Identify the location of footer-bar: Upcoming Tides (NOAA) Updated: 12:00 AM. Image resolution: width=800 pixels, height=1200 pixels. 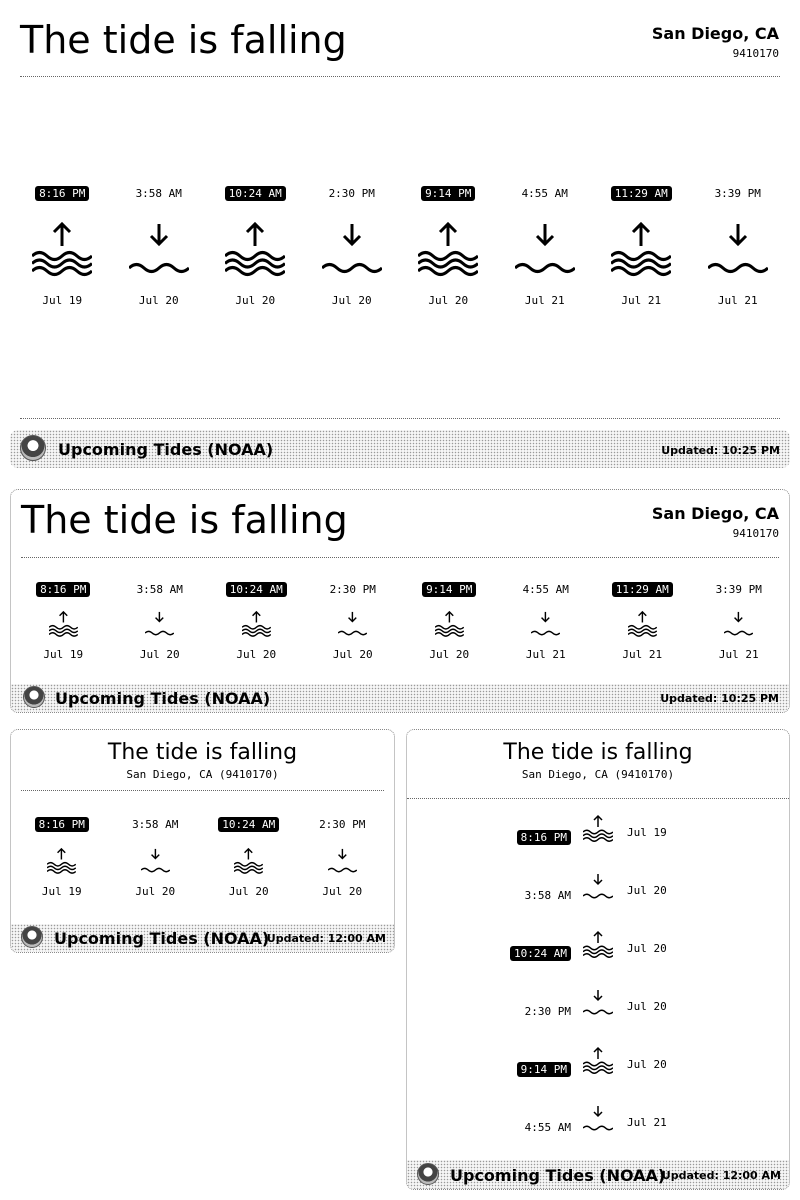
(598, 1174).